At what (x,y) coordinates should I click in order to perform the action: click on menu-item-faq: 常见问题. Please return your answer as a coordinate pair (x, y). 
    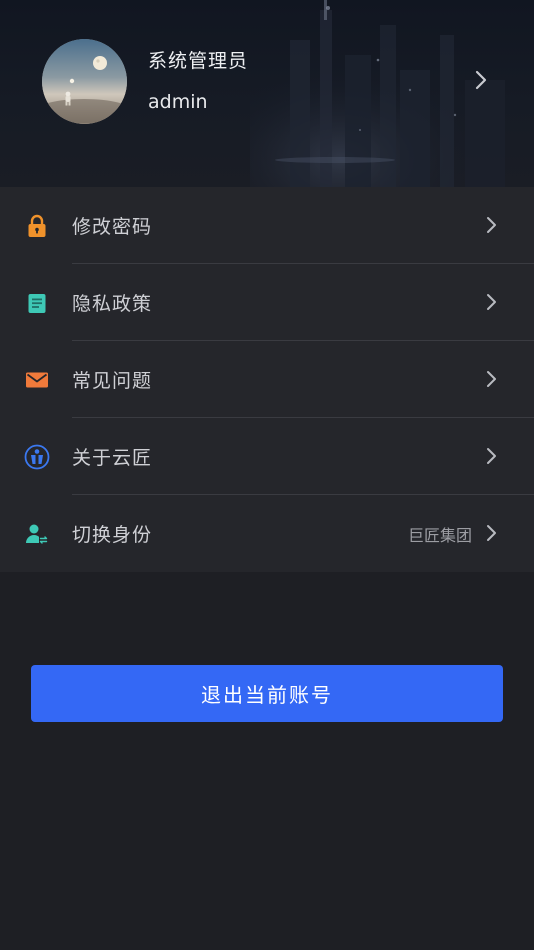
    Looking at the image, I should click on (267, 379).